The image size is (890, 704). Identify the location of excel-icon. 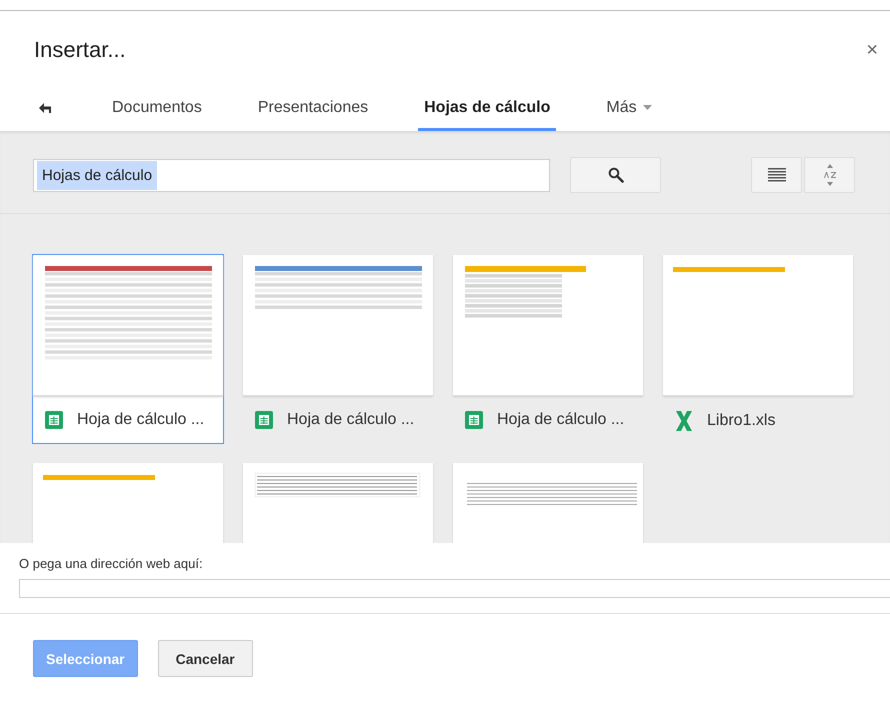
(684, 421).